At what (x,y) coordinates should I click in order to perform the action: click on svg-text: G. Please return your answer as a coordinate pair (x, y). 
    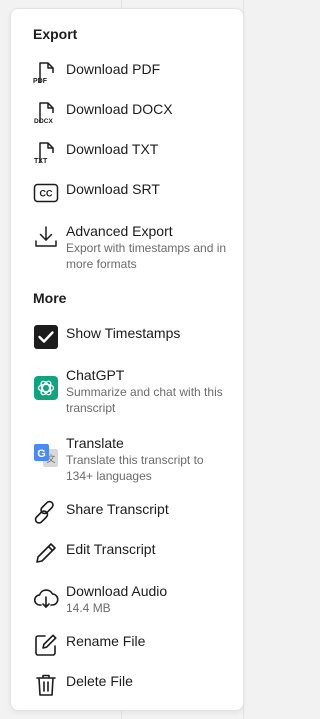
    Looking at the image, I should click on (41, 454).